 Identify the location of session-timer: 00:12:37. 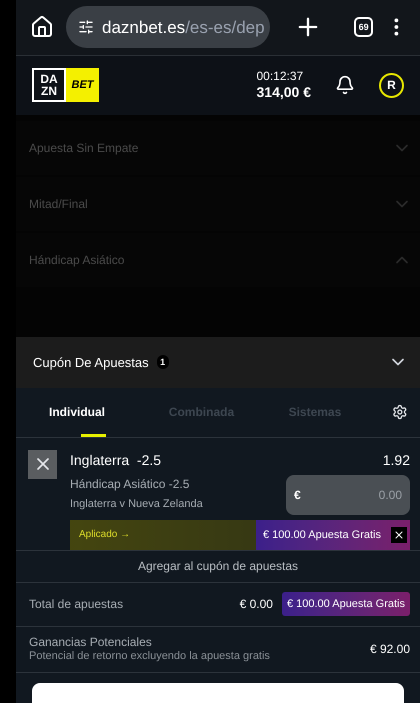
(280, 76).